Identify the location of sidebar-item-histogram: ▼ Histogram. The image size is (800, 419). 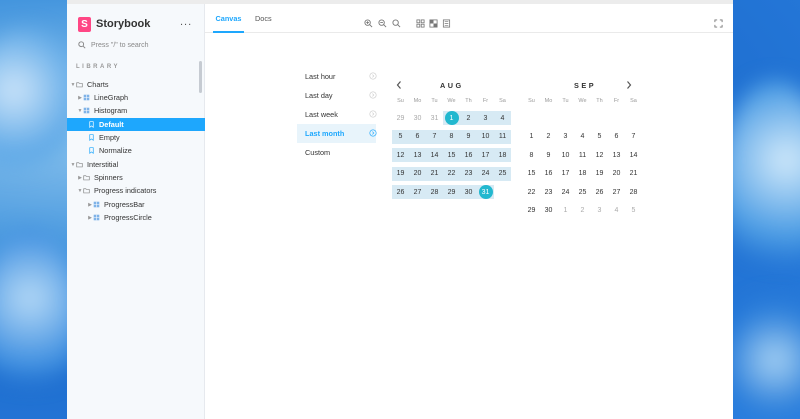
(136, 110).